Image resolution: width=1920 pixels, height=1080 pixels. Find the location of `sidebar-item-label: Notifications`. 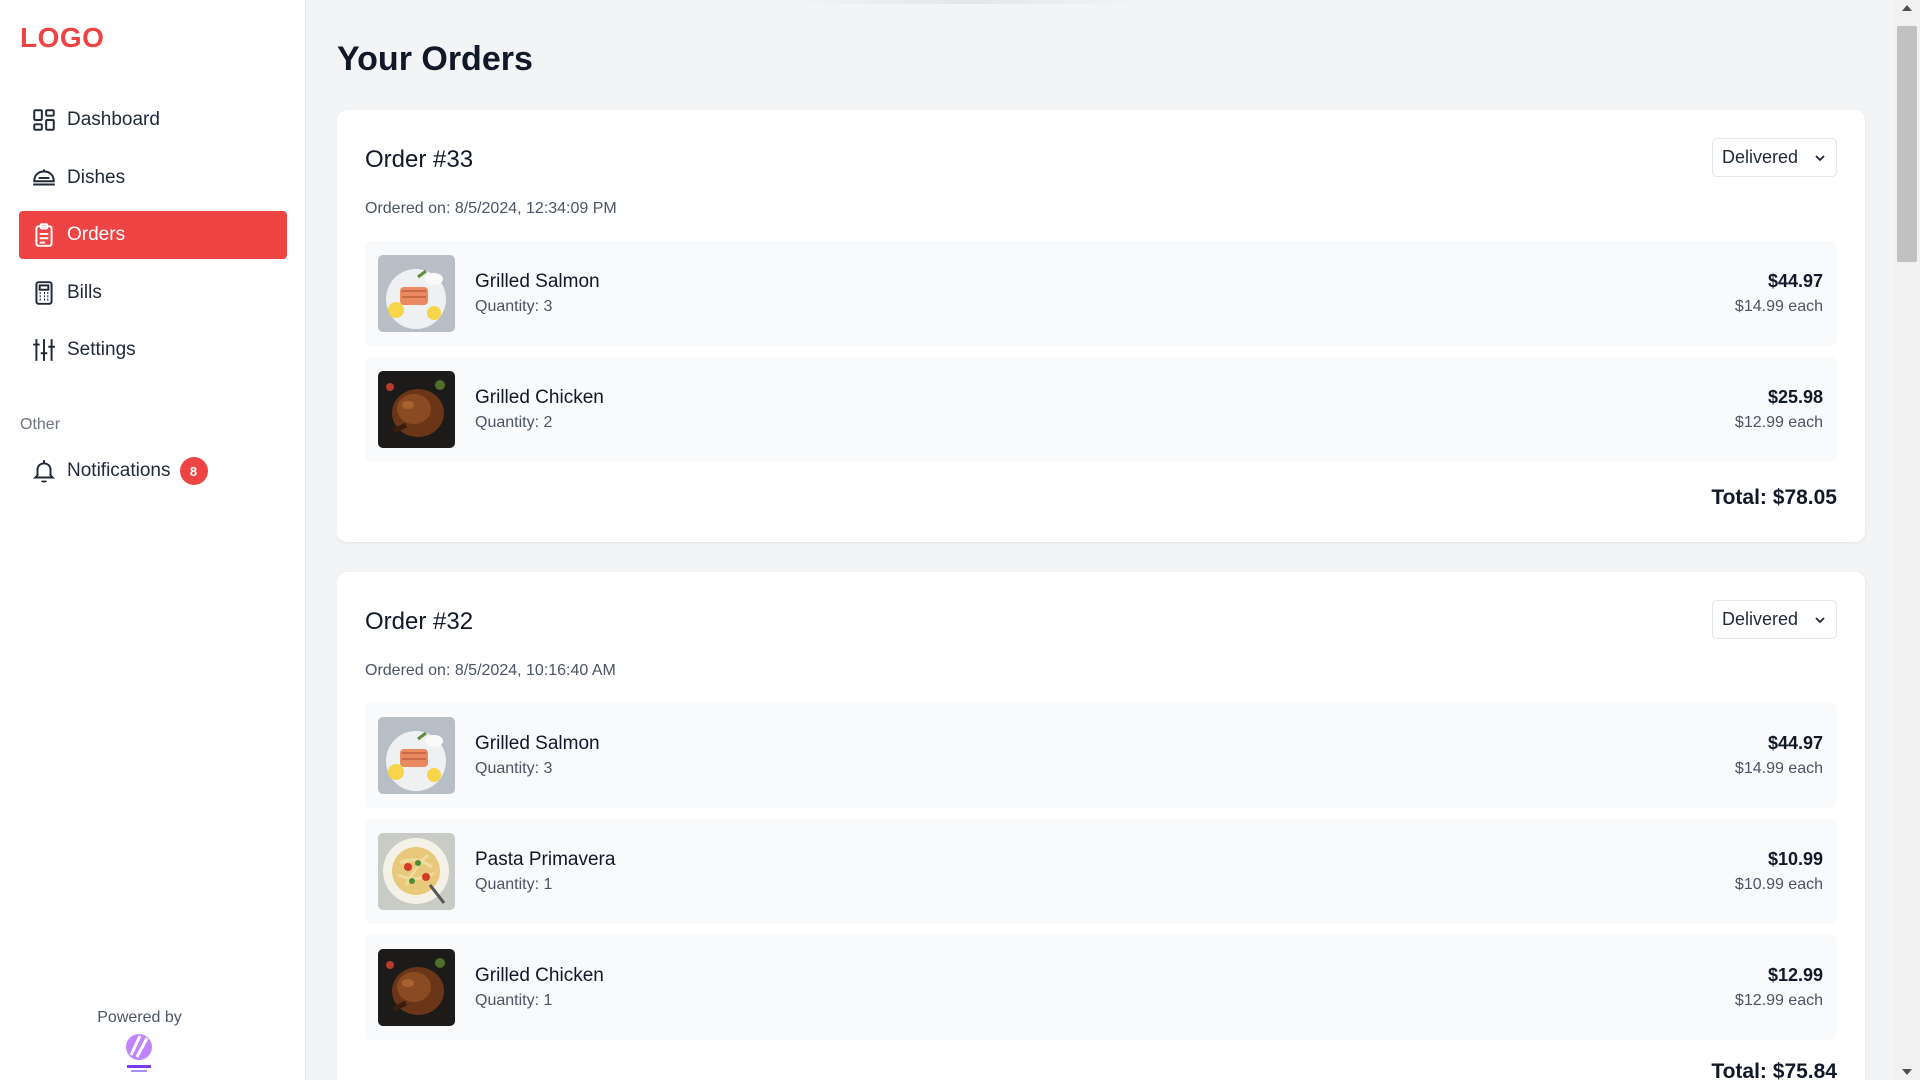

sidebar-item-label: Notifications is located at coordinates (119, 470).